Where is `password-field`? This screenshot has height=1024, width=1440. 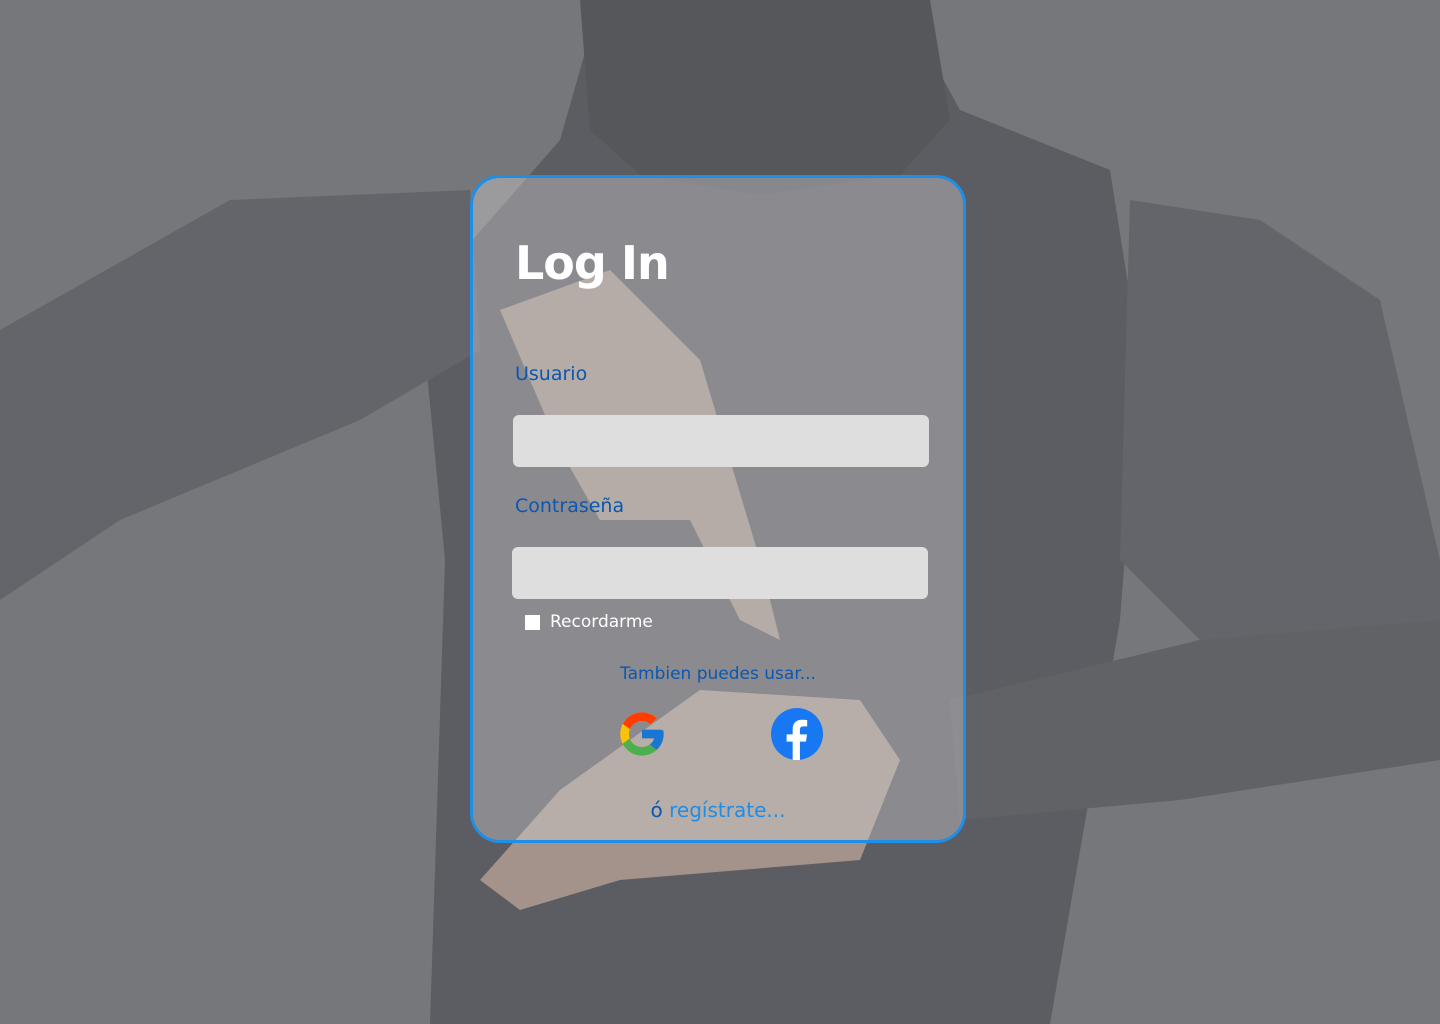 password-field is located at coordinates (720, 573).